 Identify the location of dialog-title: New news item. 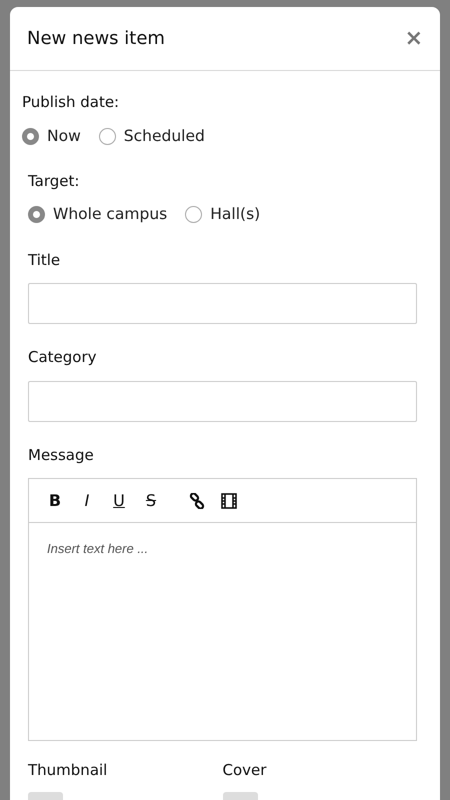
(96, 39).